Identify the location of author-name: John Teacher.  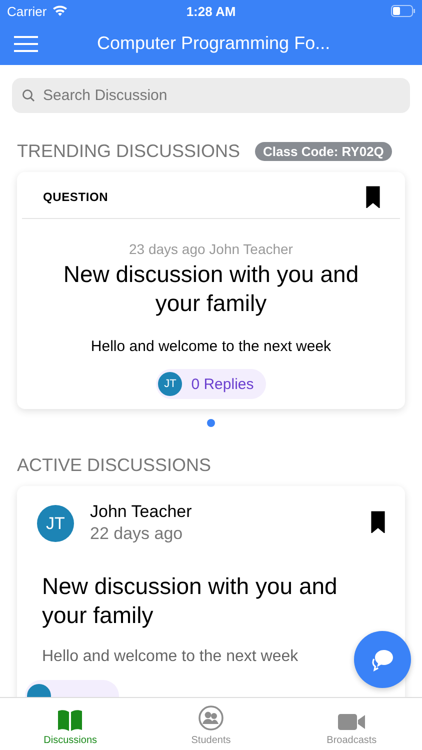
(141, 512).